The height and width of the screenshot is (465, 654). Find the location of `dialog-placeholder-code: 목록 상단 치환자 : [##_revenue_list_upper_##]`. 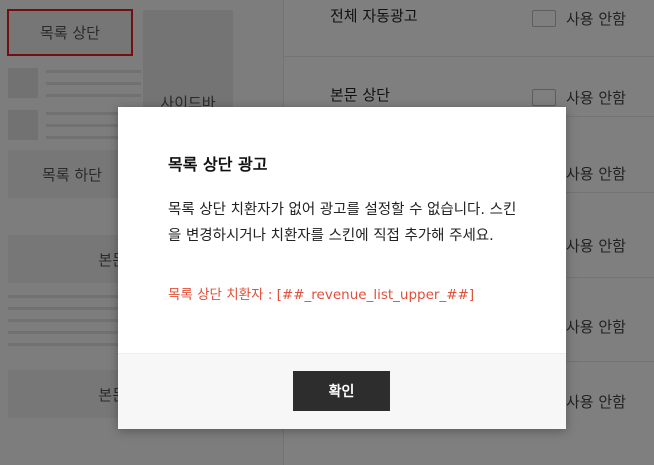

dialog-placeholder-code: 목록 상단 치환자 : [##_revenue_list_upper_##] is located at coordinates (321, 295).